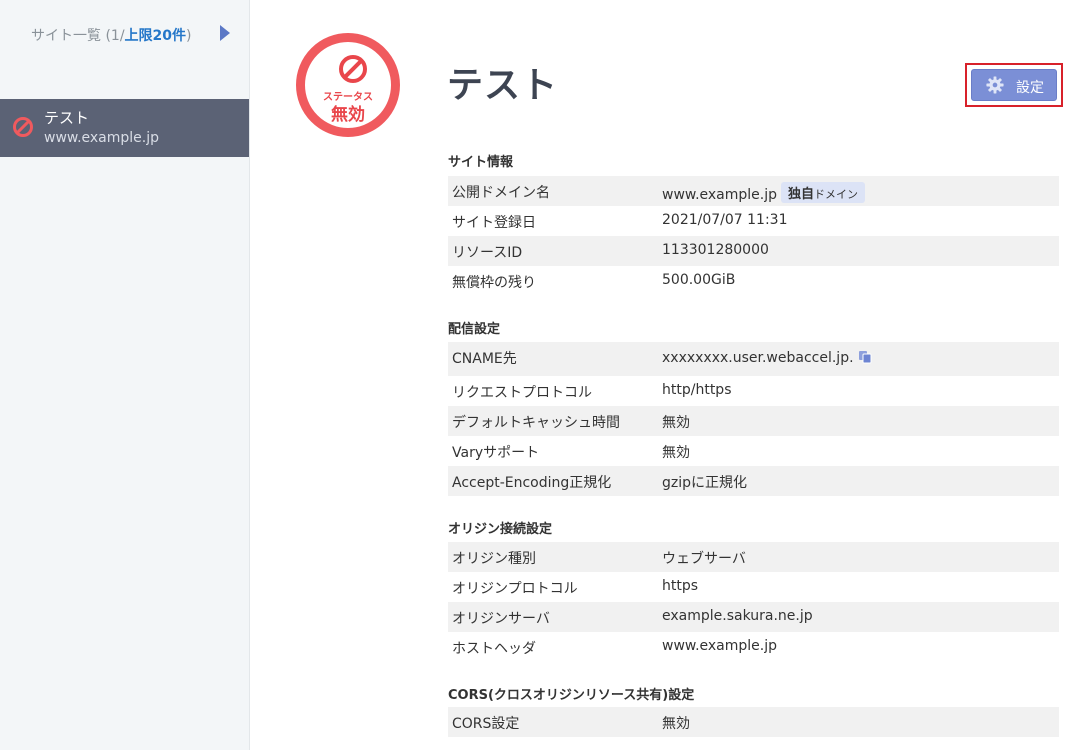 This screenshot has width=1074, height=750. What do you see at coordinates (753, 557) in the screenshot?
I see `table-row: オリジン種別 ウェブサーバ` at bounding box center [753, 557].